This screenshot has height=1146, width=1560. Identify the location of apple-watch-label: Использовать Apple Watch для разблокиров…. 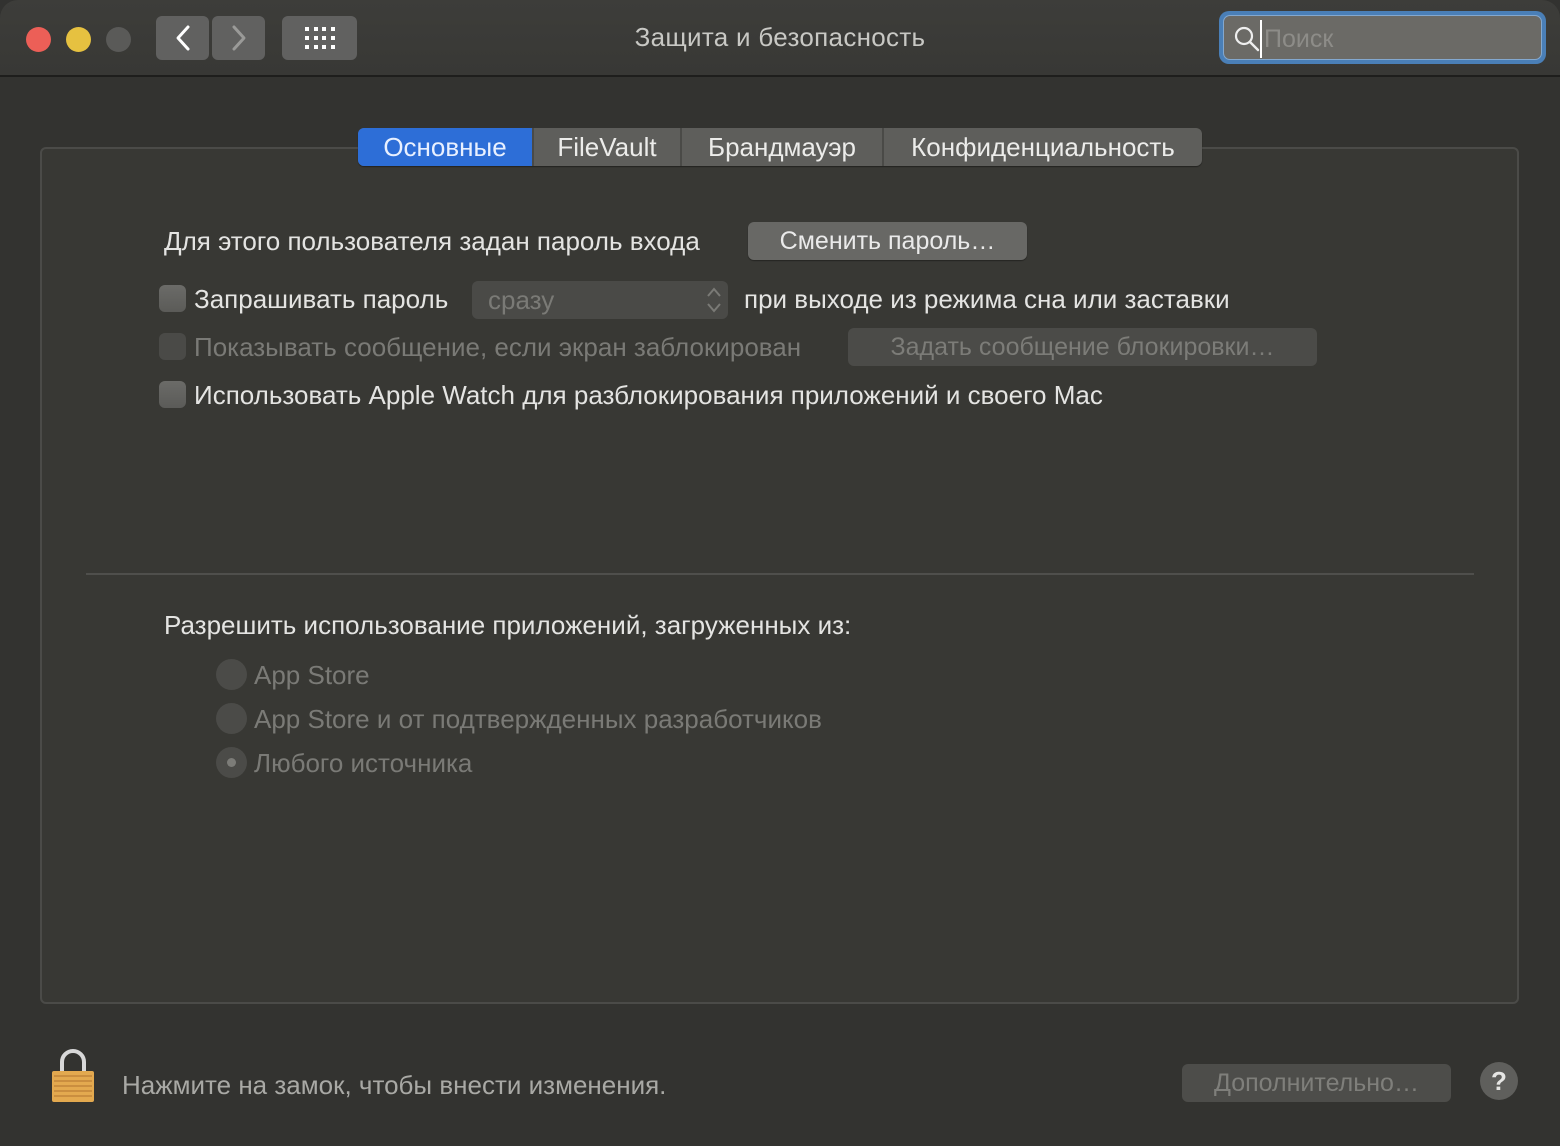
(648, 395).